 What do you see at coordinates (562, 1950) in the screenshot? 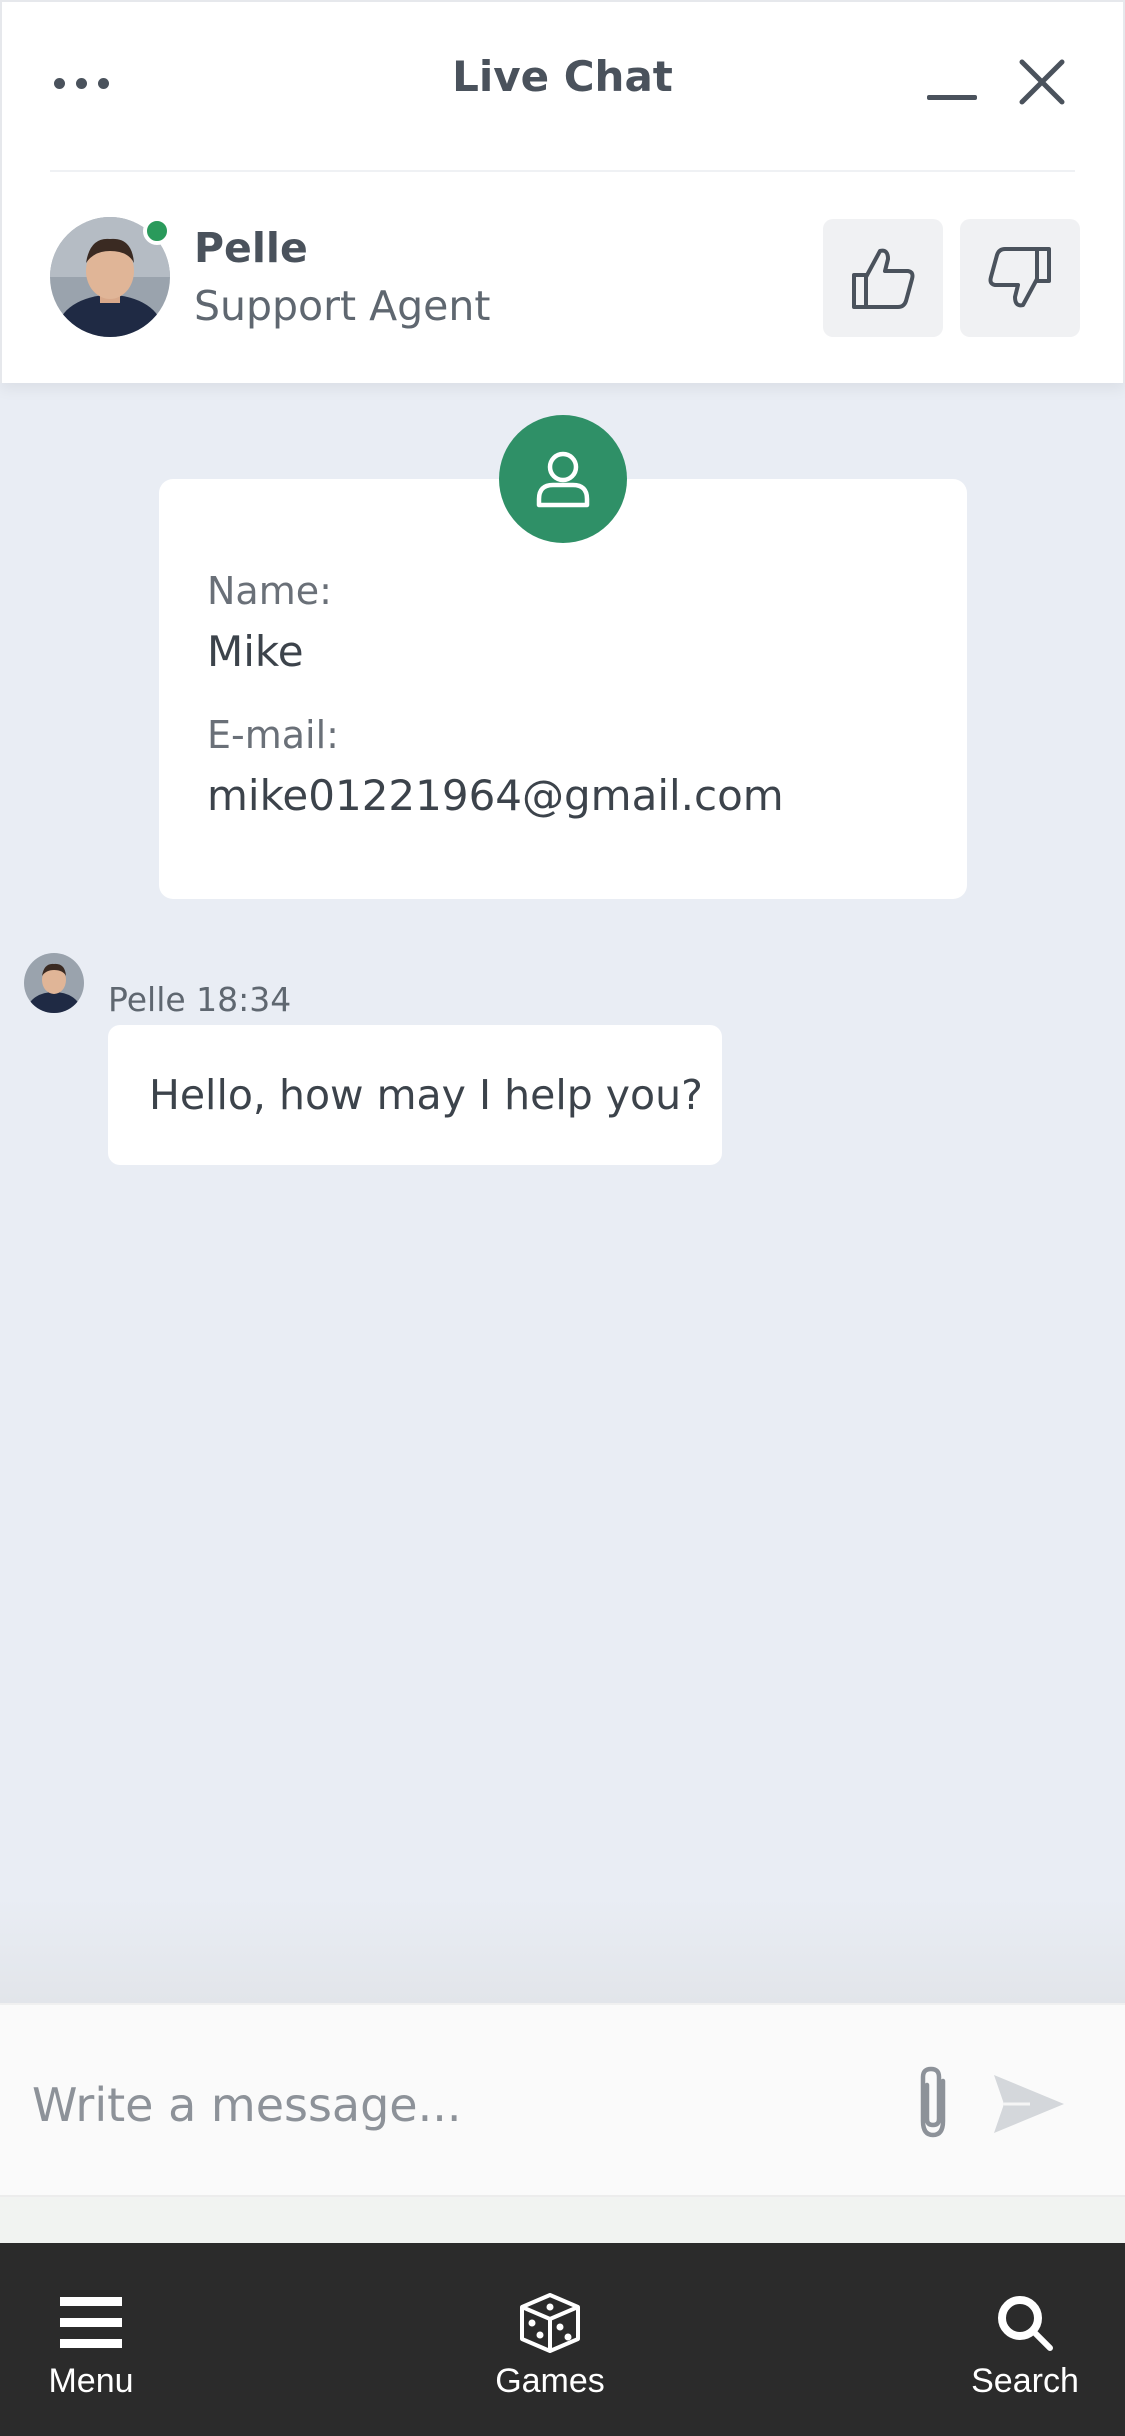
I see `chat-bottom-fade` at bounding box center [562, 1950].